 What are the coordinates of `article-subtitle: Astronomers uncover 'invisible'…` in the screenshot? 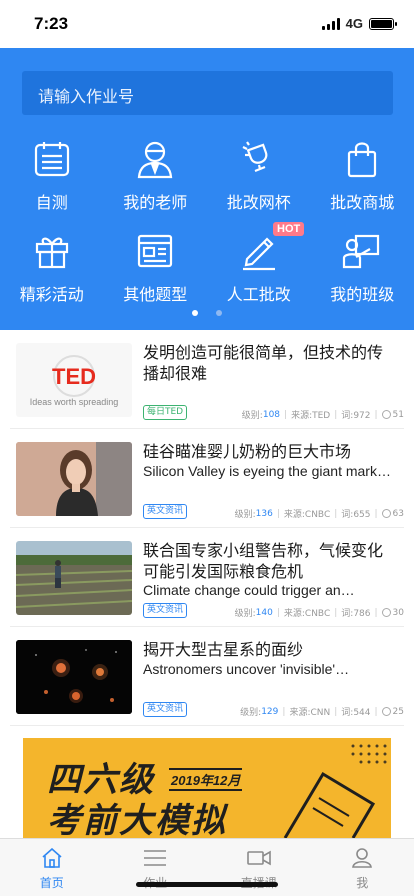 It's located at (246, 669).